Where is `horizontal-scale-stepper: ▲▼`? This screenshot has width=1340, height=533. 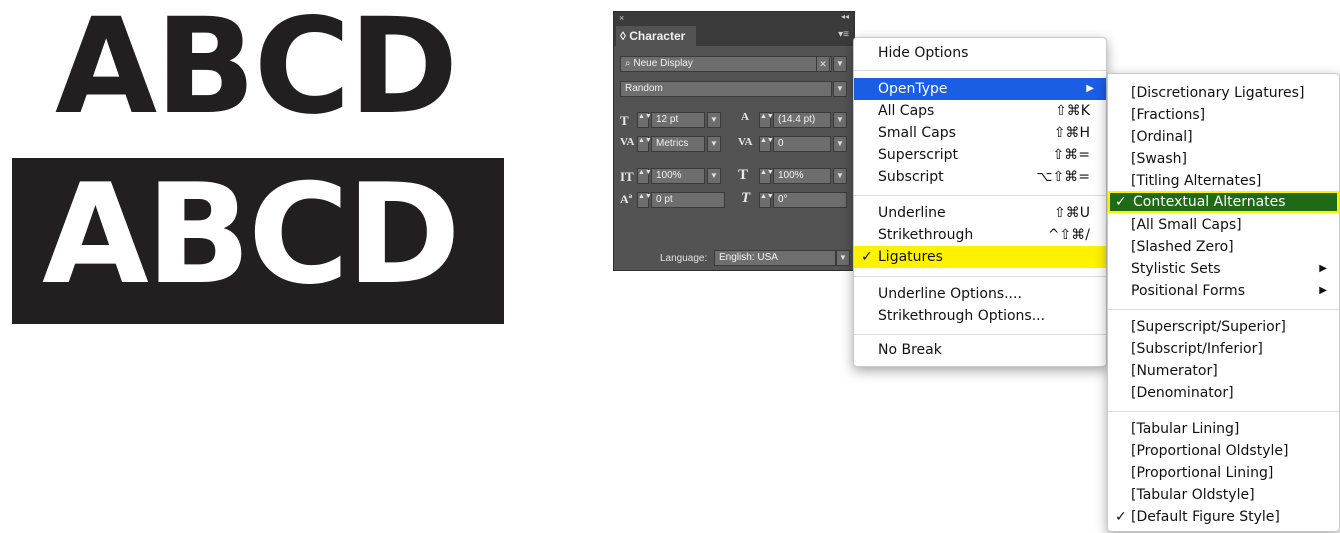 horizontal-scale-stepper: ▲▼ is located at coordinates (766, 176).